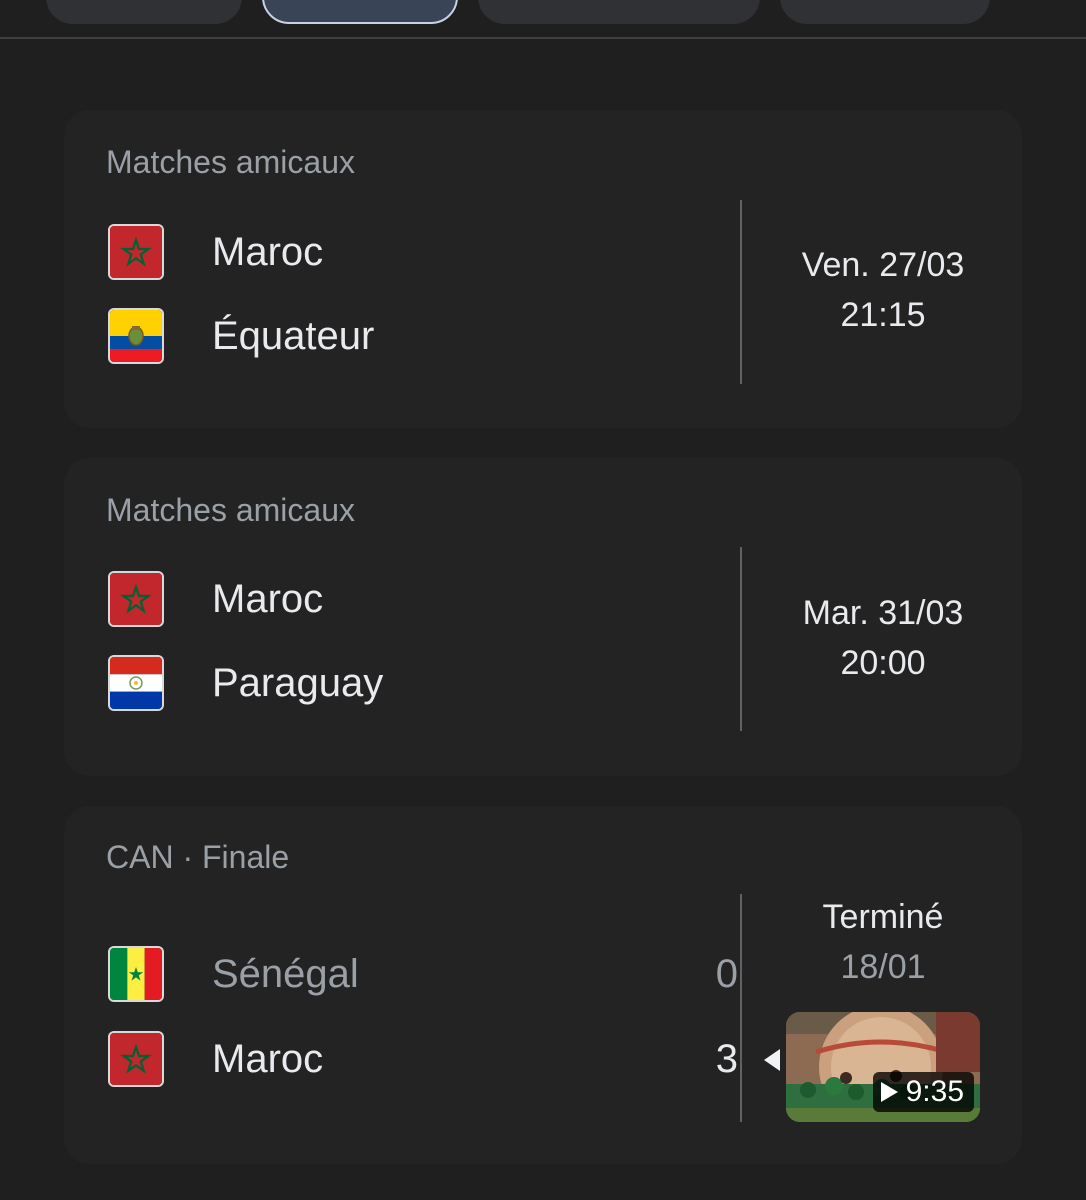 This screenshot has height=1200, width=1086. Describe the element at coordinates (423, 976) in the screenshot. I see `team-row: Sénégal 0` at that location.